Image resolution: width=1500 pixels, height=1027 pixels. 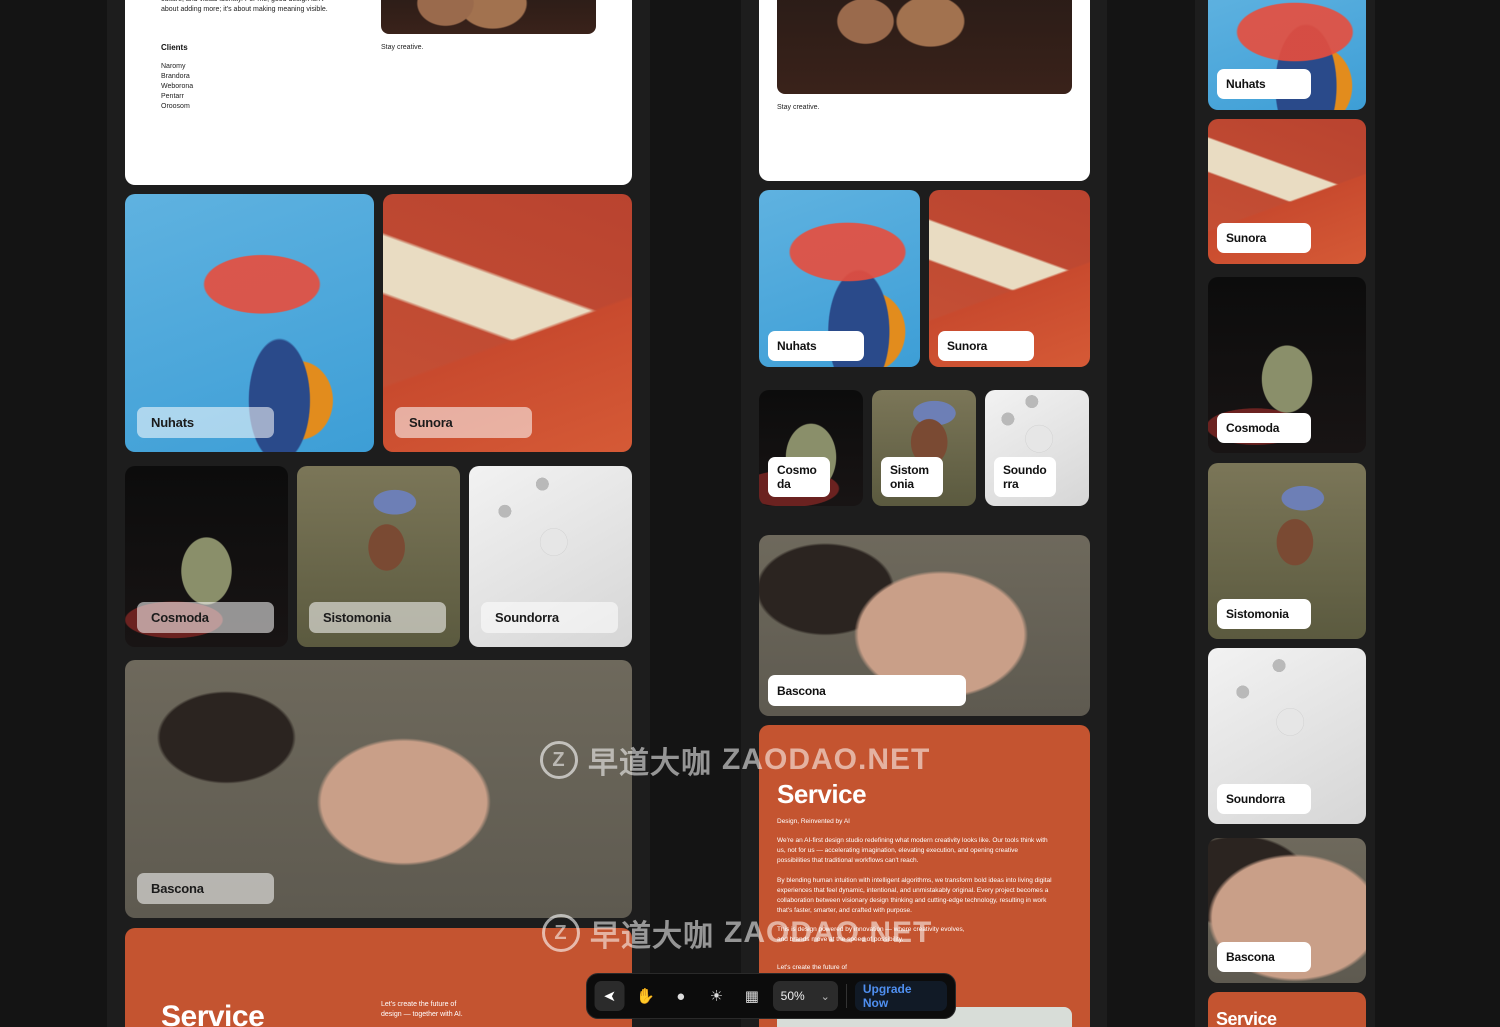 I want to click on clients-list: Naromy Brandora Weborona Pentarr Oroosom, so click(x=177, y=87).